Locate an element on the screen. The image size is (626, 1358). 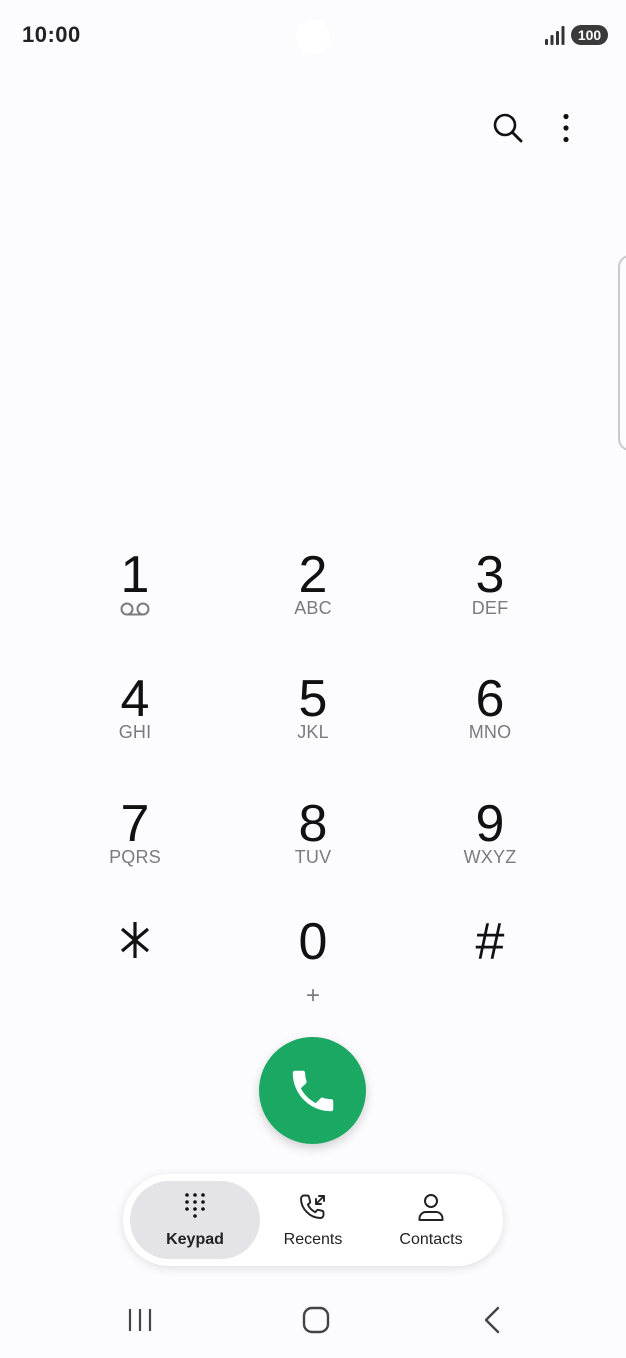
key-6: 6 MNO is located at coordinates (490, 726).